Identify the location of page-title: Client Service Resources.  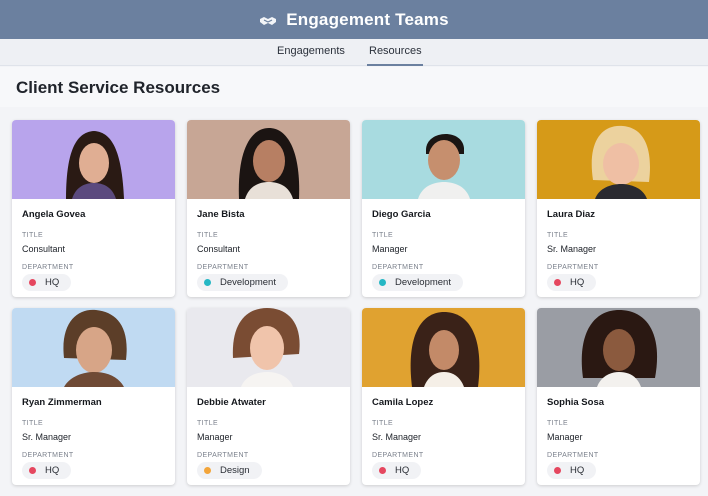
(118, 87).